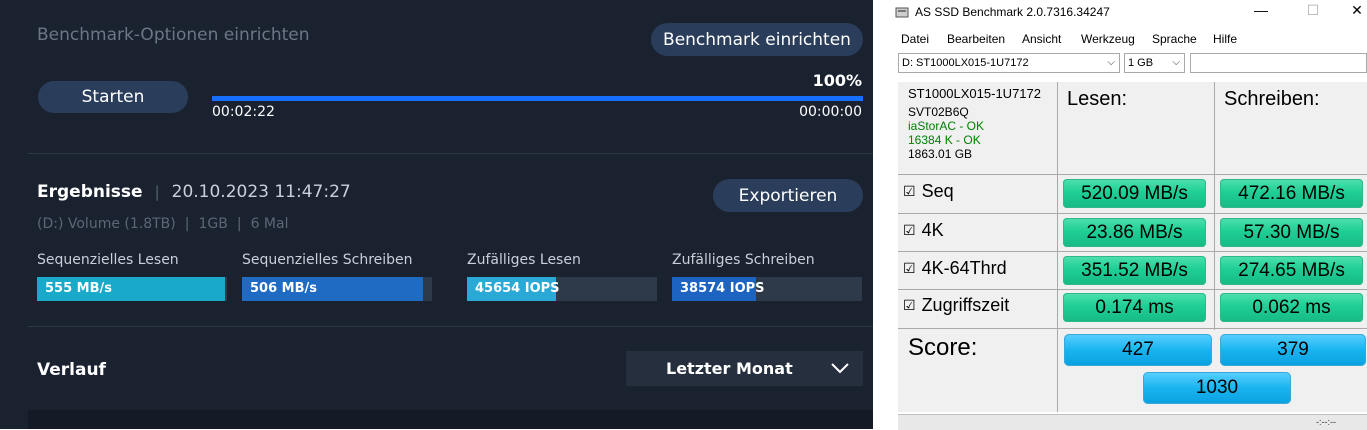 The width and height of the screenshot is (1367, 430). Describe the element at coordinates (327, 260) in the screenshot. I see `metric-label-seq-write: Sequenzielles Schreiben` at that location.